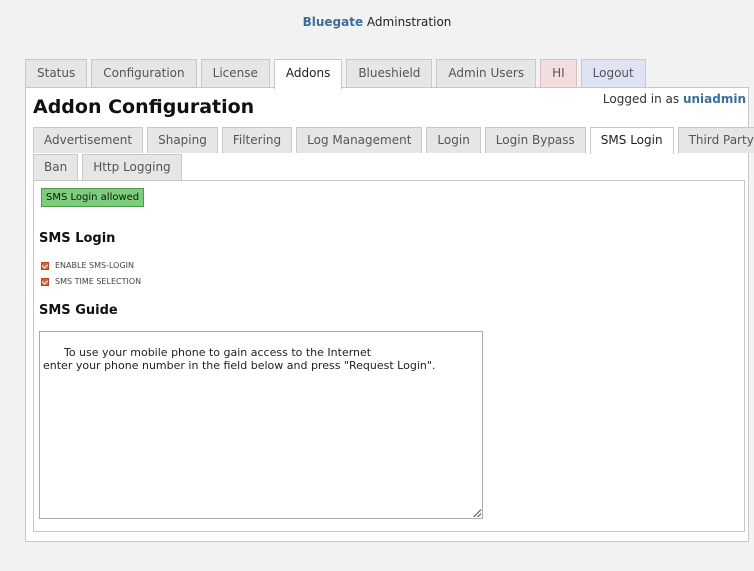 This screenshot has height=571, width=754. What do you see at coordinates (558, 73) in the screenshot?
I see `tab-hi: HI` at bounding box center [558, 73].